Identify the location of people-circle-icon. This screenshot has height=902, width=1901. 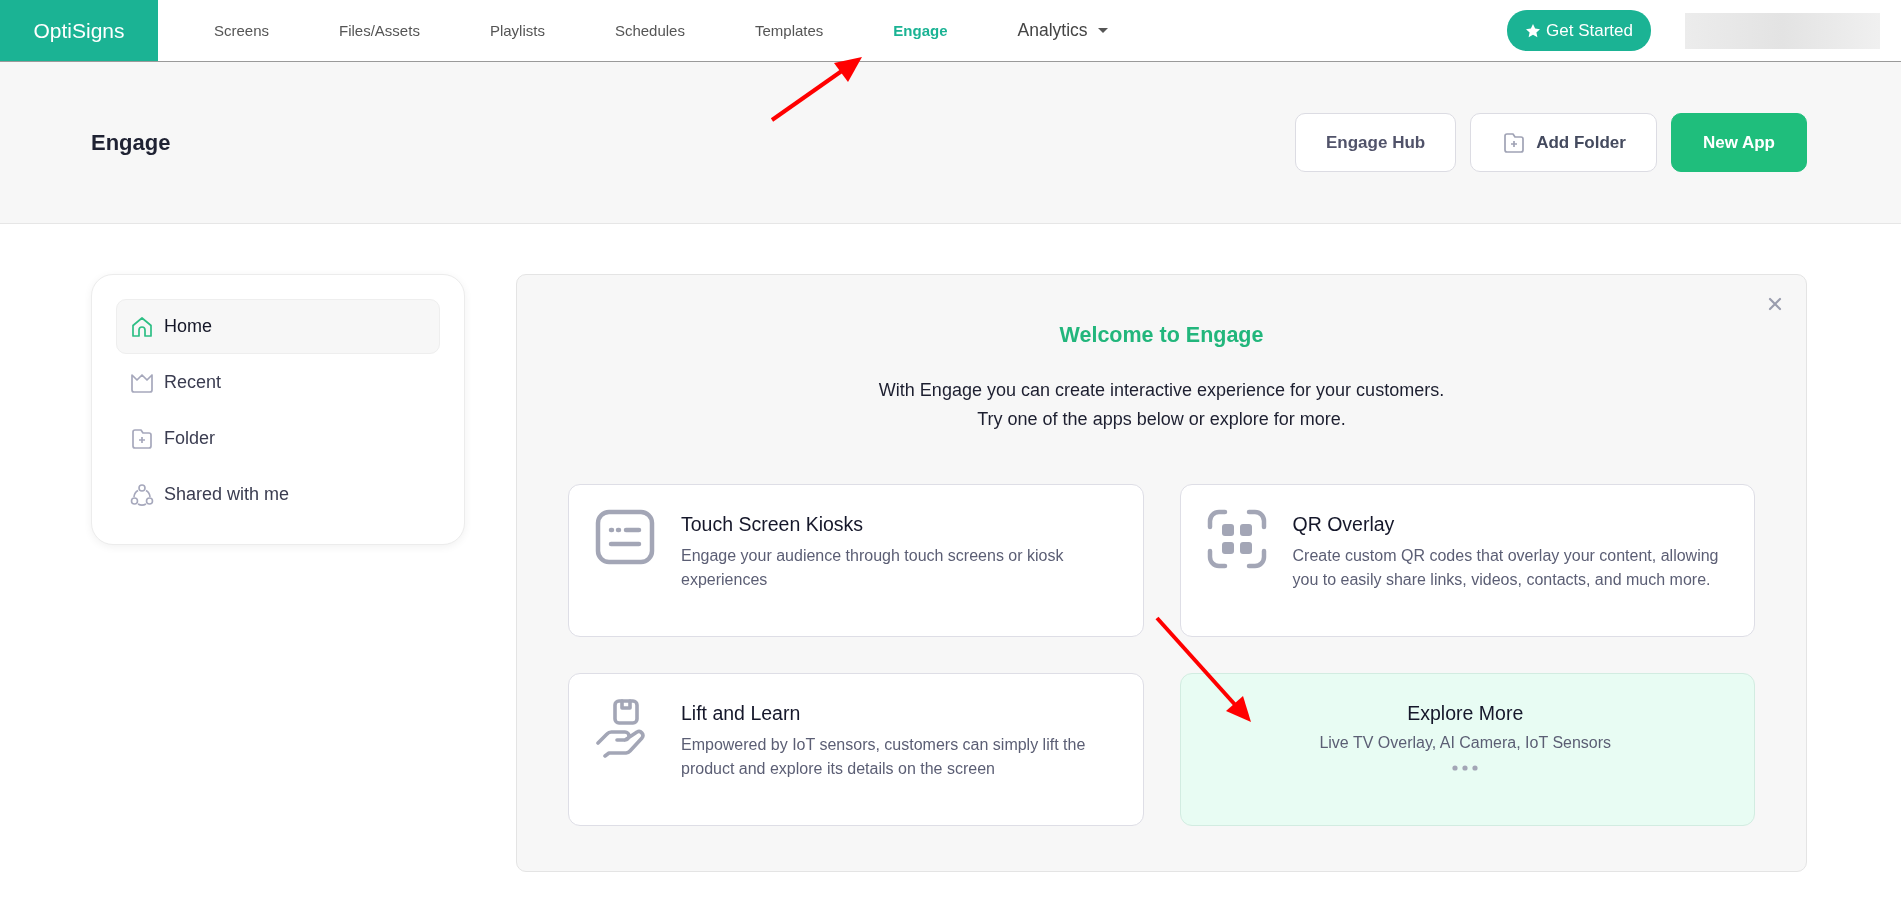
(142, 494).